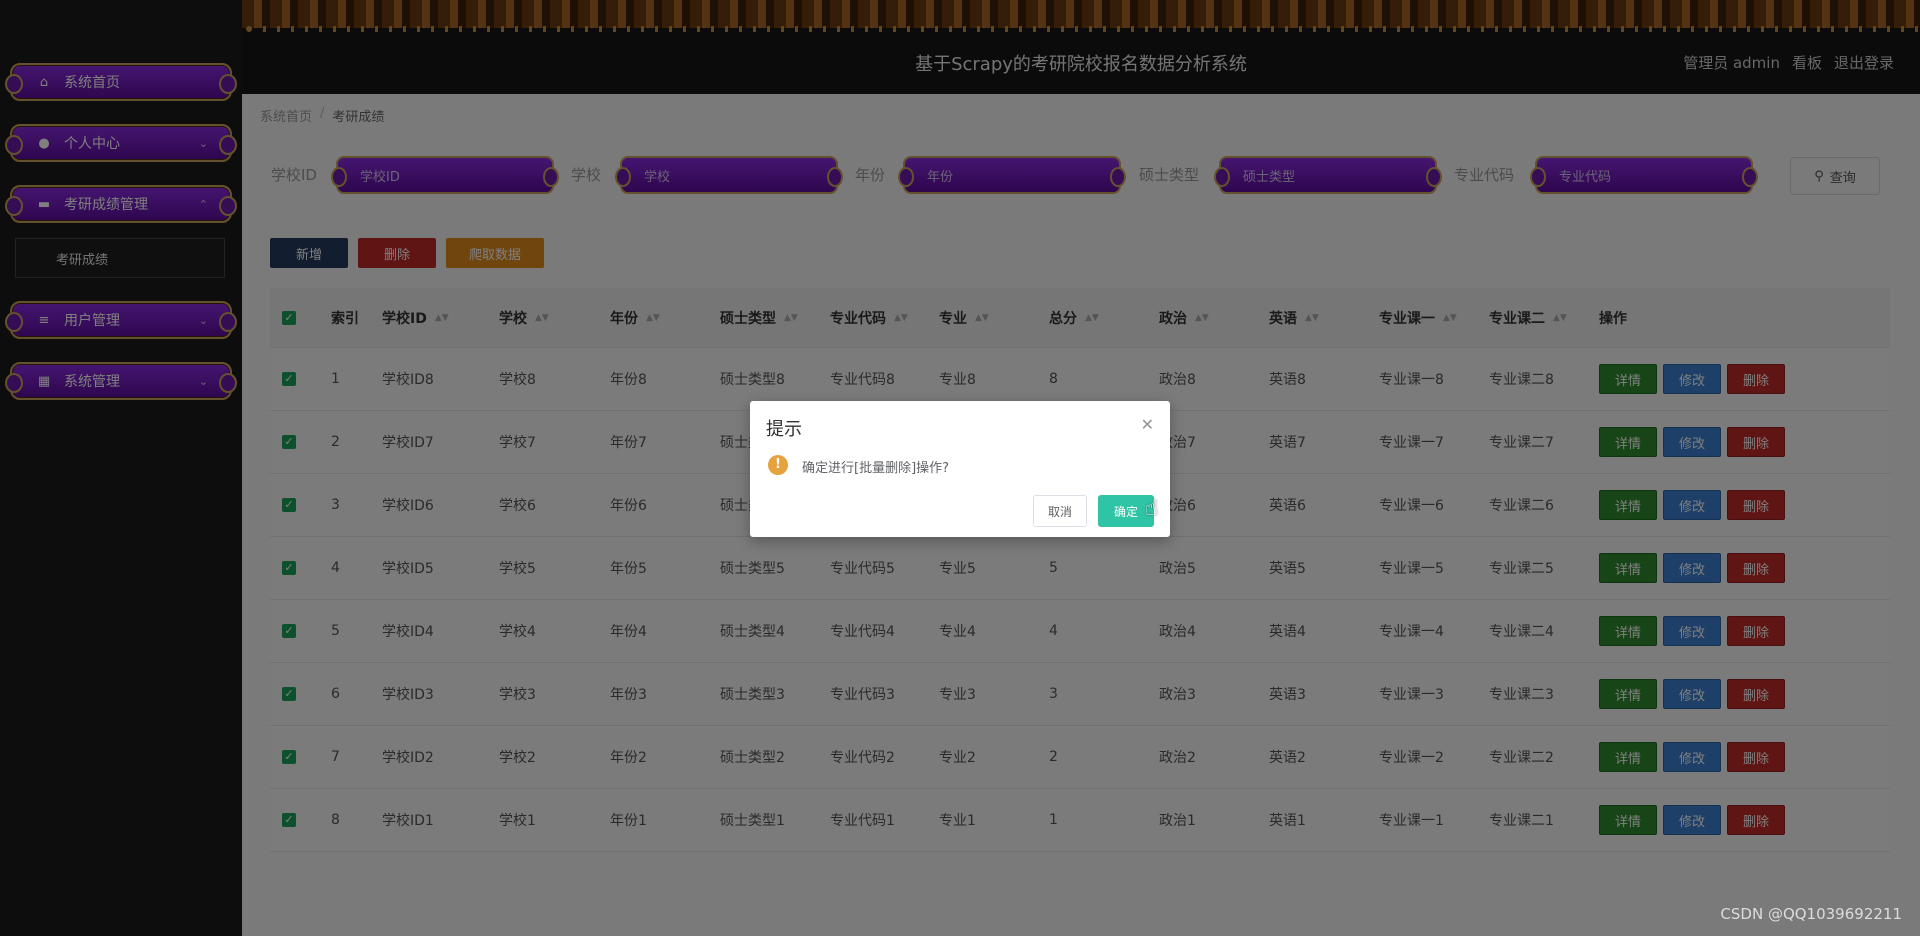 This screenshot has height=936, width=1920. What do you see at coordinates (876, 468) in the screenshot?
I see `dialog-message: 确定进行[批量删除]操作?` at bounding box center [876, 468].